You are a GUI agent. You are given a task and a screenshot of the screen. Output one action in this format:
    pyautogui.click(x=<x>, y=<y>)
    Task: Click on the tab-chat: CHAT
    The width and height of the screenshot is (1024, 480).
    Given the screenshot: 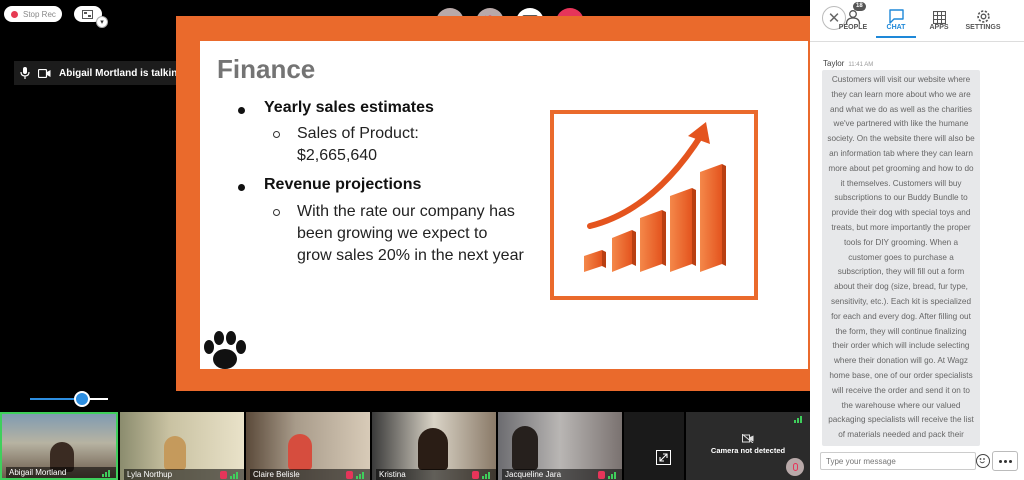 What is the action you would take?
    pyautogui.click(x=896, y=17)
    